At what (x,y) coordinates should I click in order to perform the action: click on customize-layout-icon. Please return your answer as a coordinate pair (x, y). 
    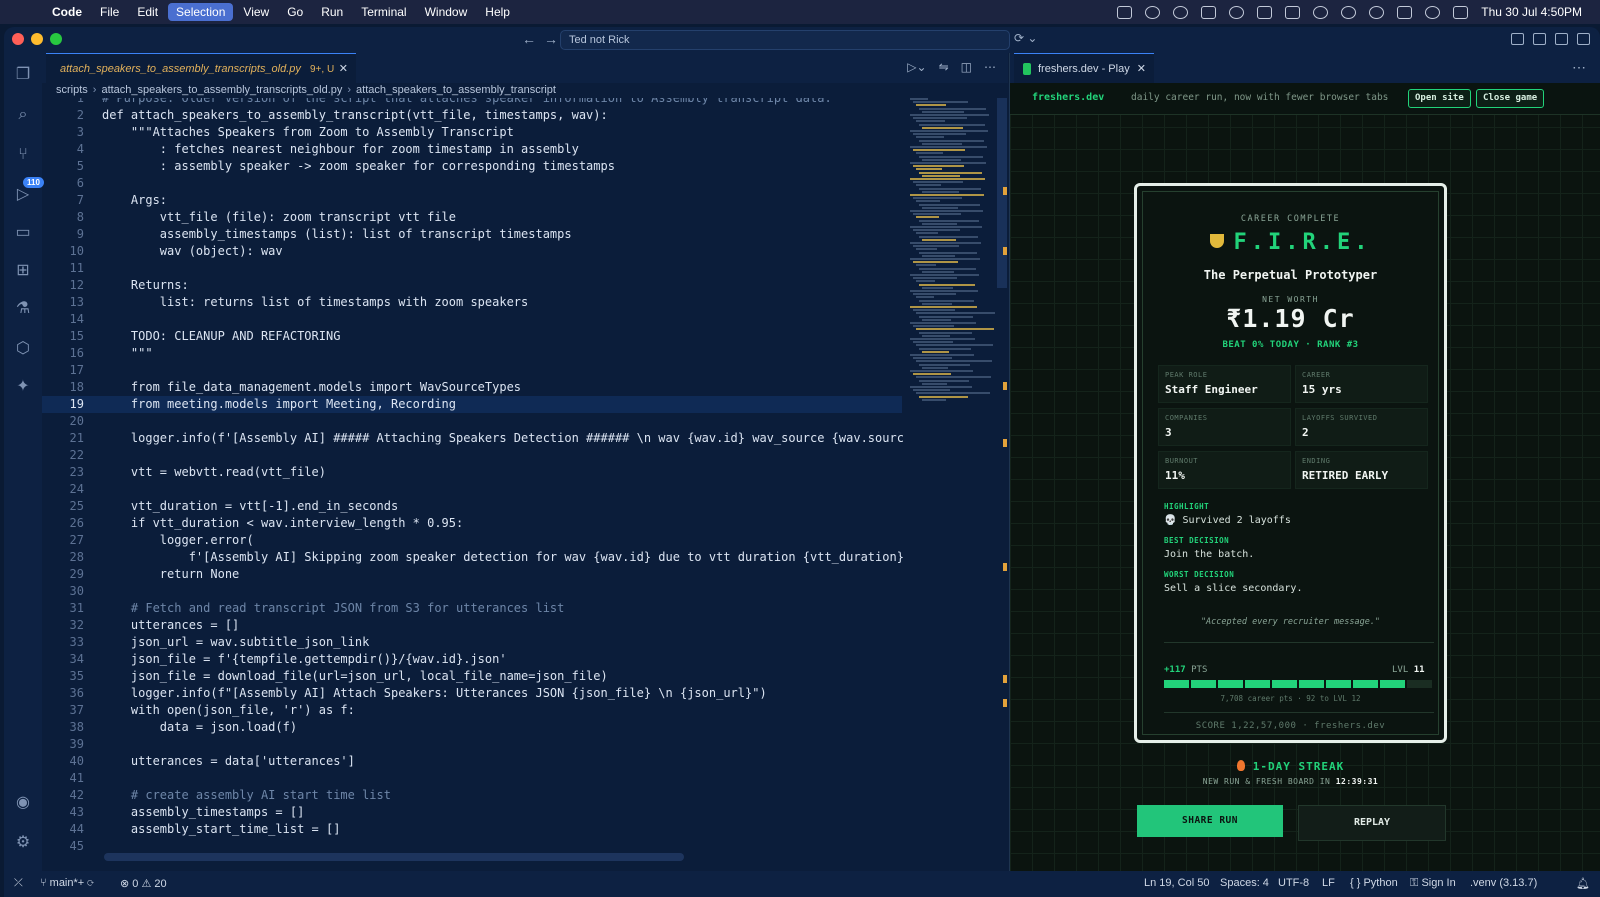
    Looking at the image, I should click on (1517, 39).